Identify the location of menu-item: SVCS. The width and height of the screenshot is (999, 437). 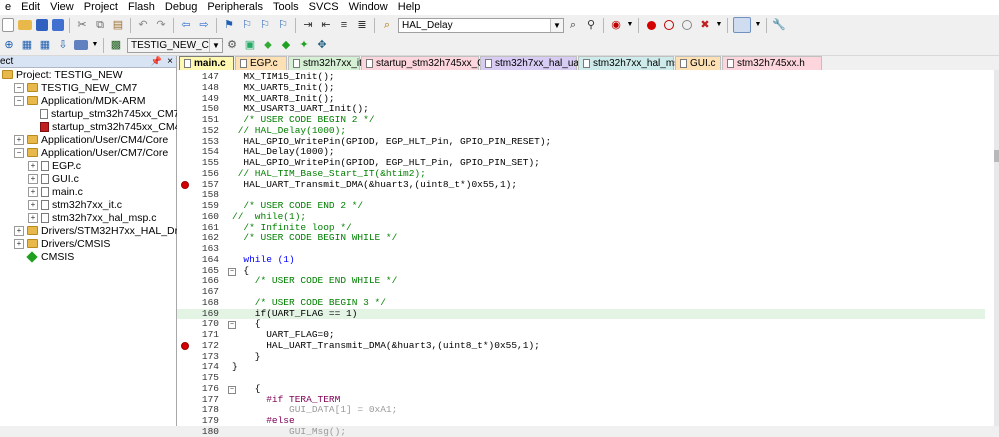
(324, 7).